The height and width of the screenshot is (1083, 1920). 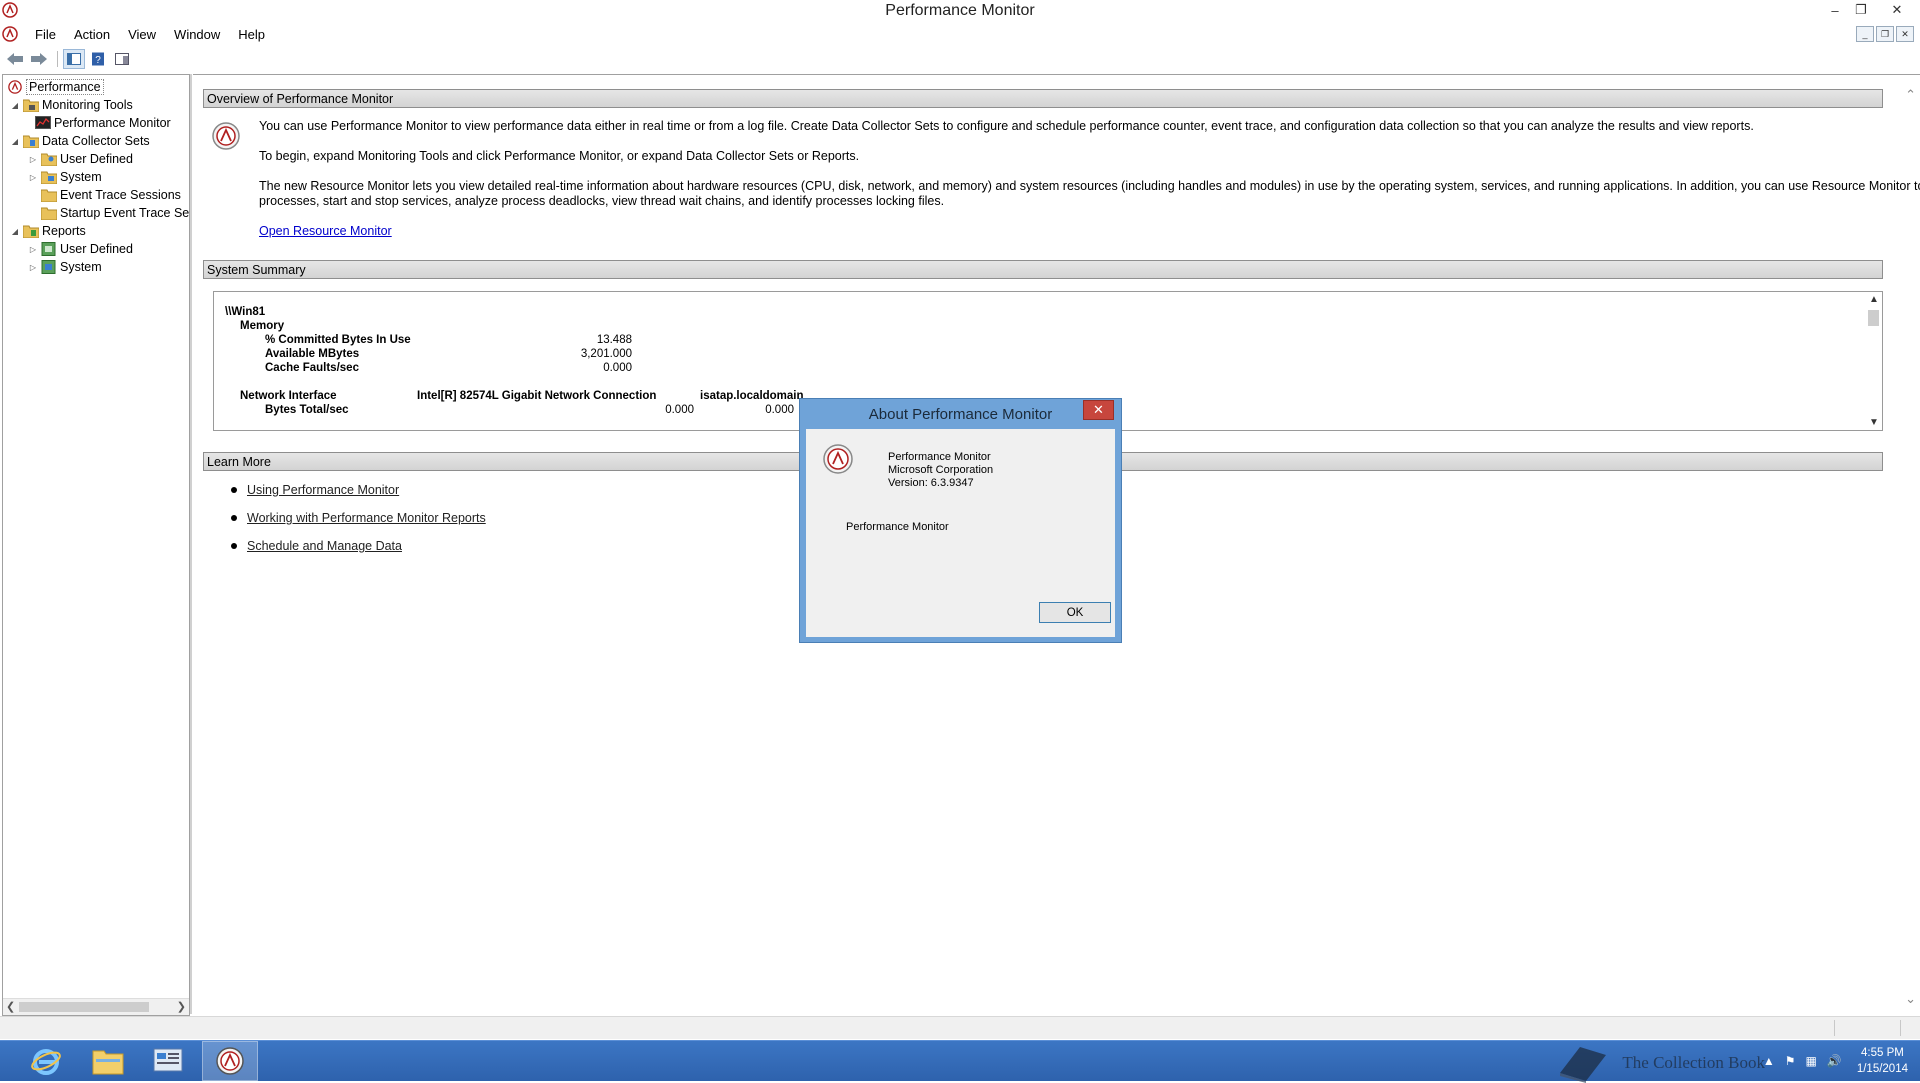 I want to click on tree-horizontal-scrollbar: ❮ ❯, so click(x=96, y=1006).